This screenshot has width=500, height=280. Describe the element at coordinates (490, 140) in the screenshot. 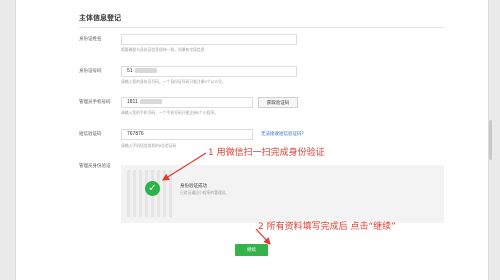

I see `scrollbar` at that location.